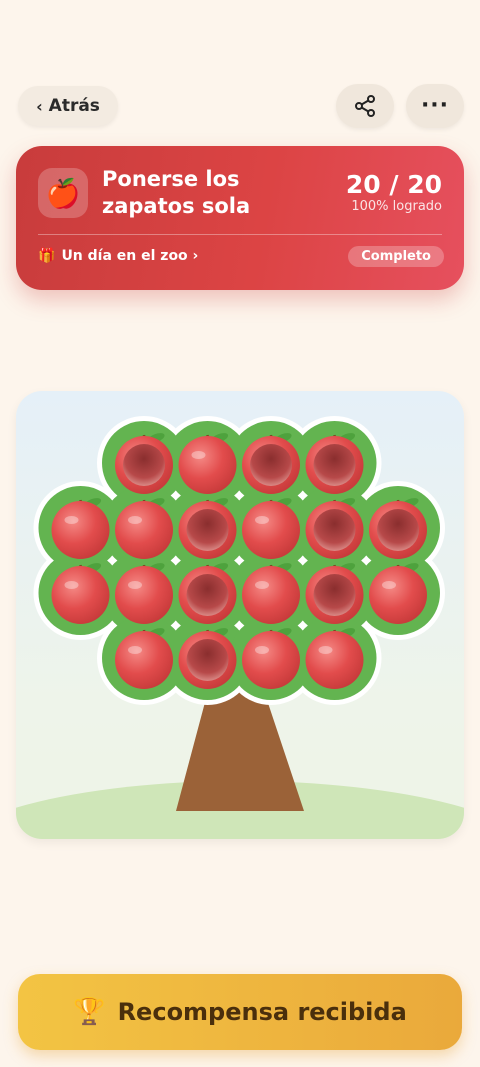 Image resolution: width=480 pixels, height=1067 pixels. What do you see at coordinates (63, 193) in the screenshot?
I see `apple-icon: 🍎` at bounding box center [63, 193].